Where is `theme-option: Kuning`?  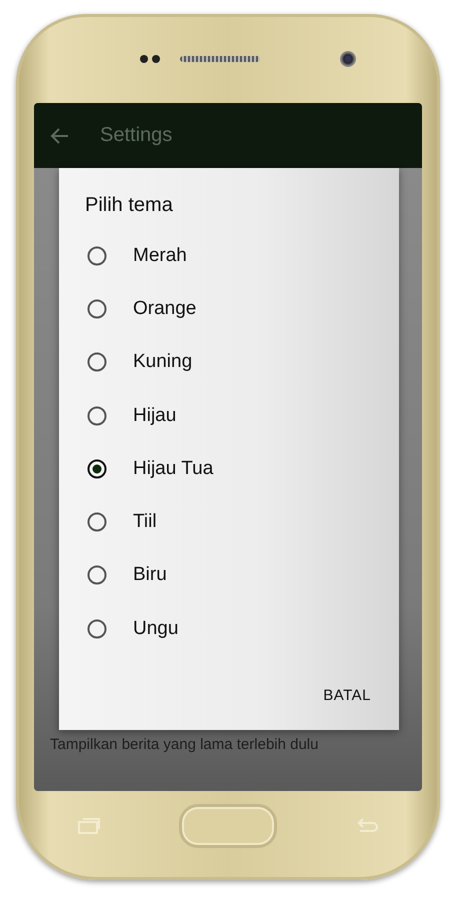
theme-option: Kuning is located at coordinates (229, 362).